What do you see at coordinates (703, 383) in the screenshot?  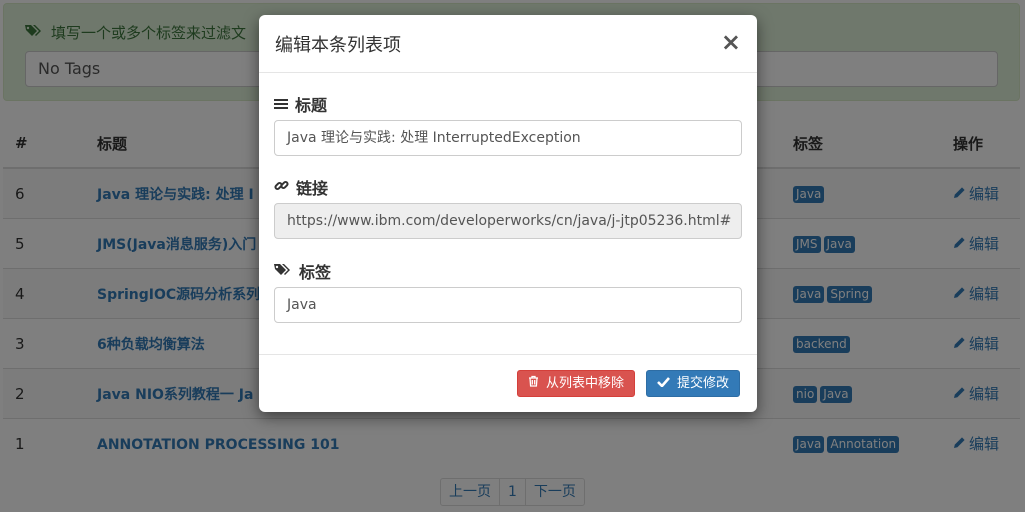 I see `submit-button-label: 提交修改` at bounding box center [703, 383].